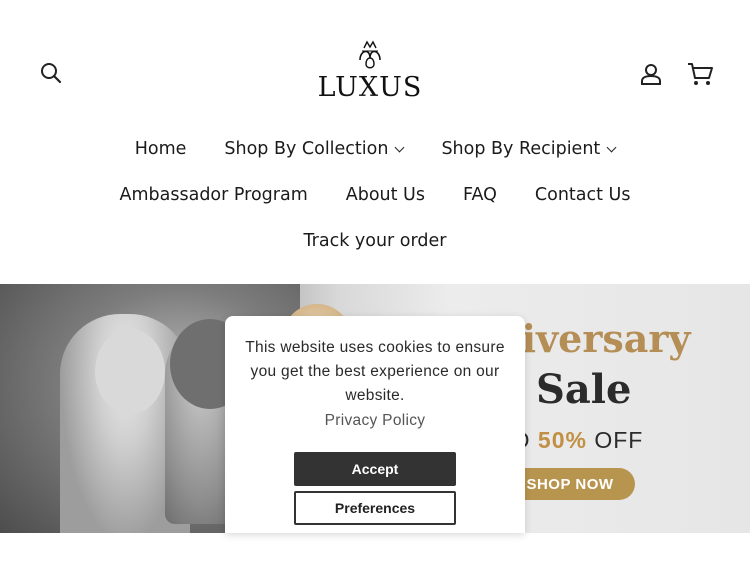  I want to click on logo-wordmark: LUXUS, so click(370, 87).